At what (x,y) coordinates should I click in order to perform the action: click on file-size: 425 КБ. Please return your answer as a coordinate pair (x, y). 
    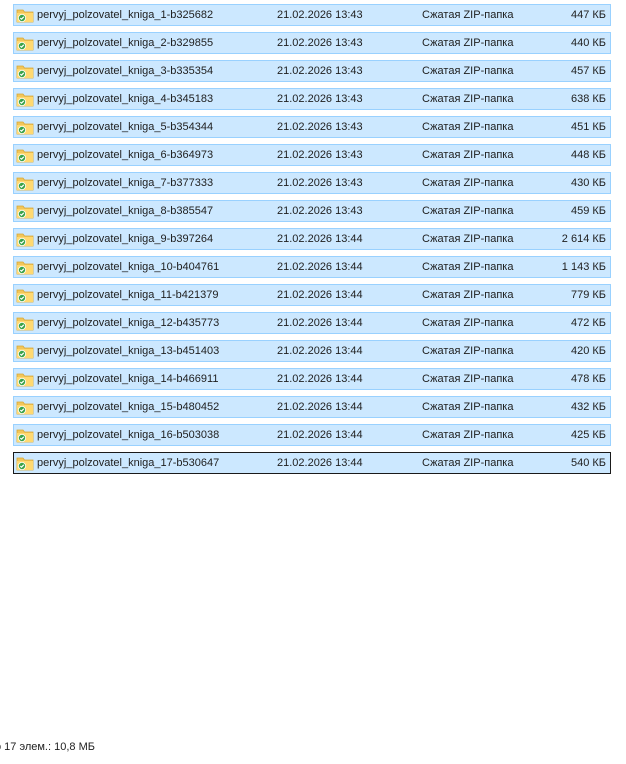
    Looking at the image, I should click on (588, 435).